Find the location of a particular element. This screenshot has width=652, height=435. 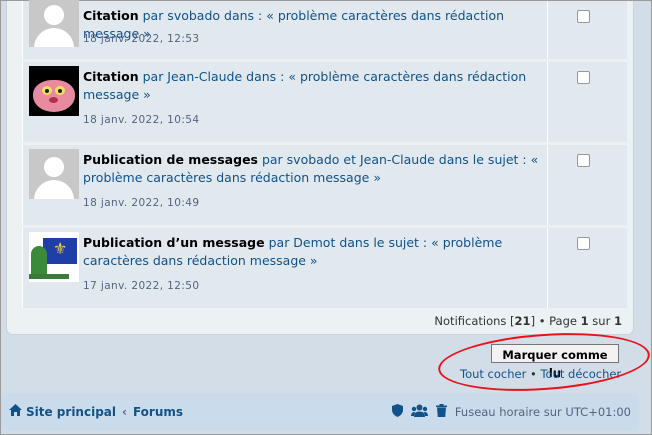

breadcrumb: Site principal ‹ Forums is located at coordinates (96, 411).